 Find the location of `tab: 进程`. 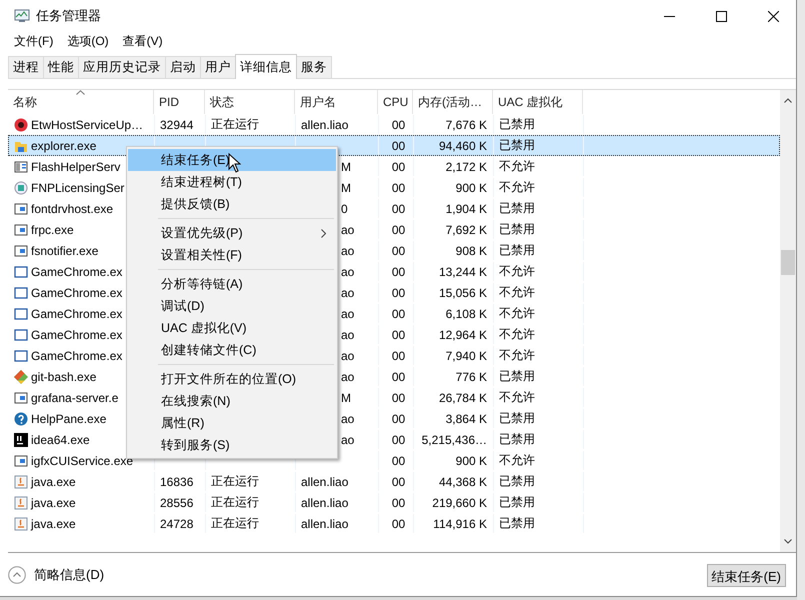

tab: 进程 is located at coordinates (26, 67).